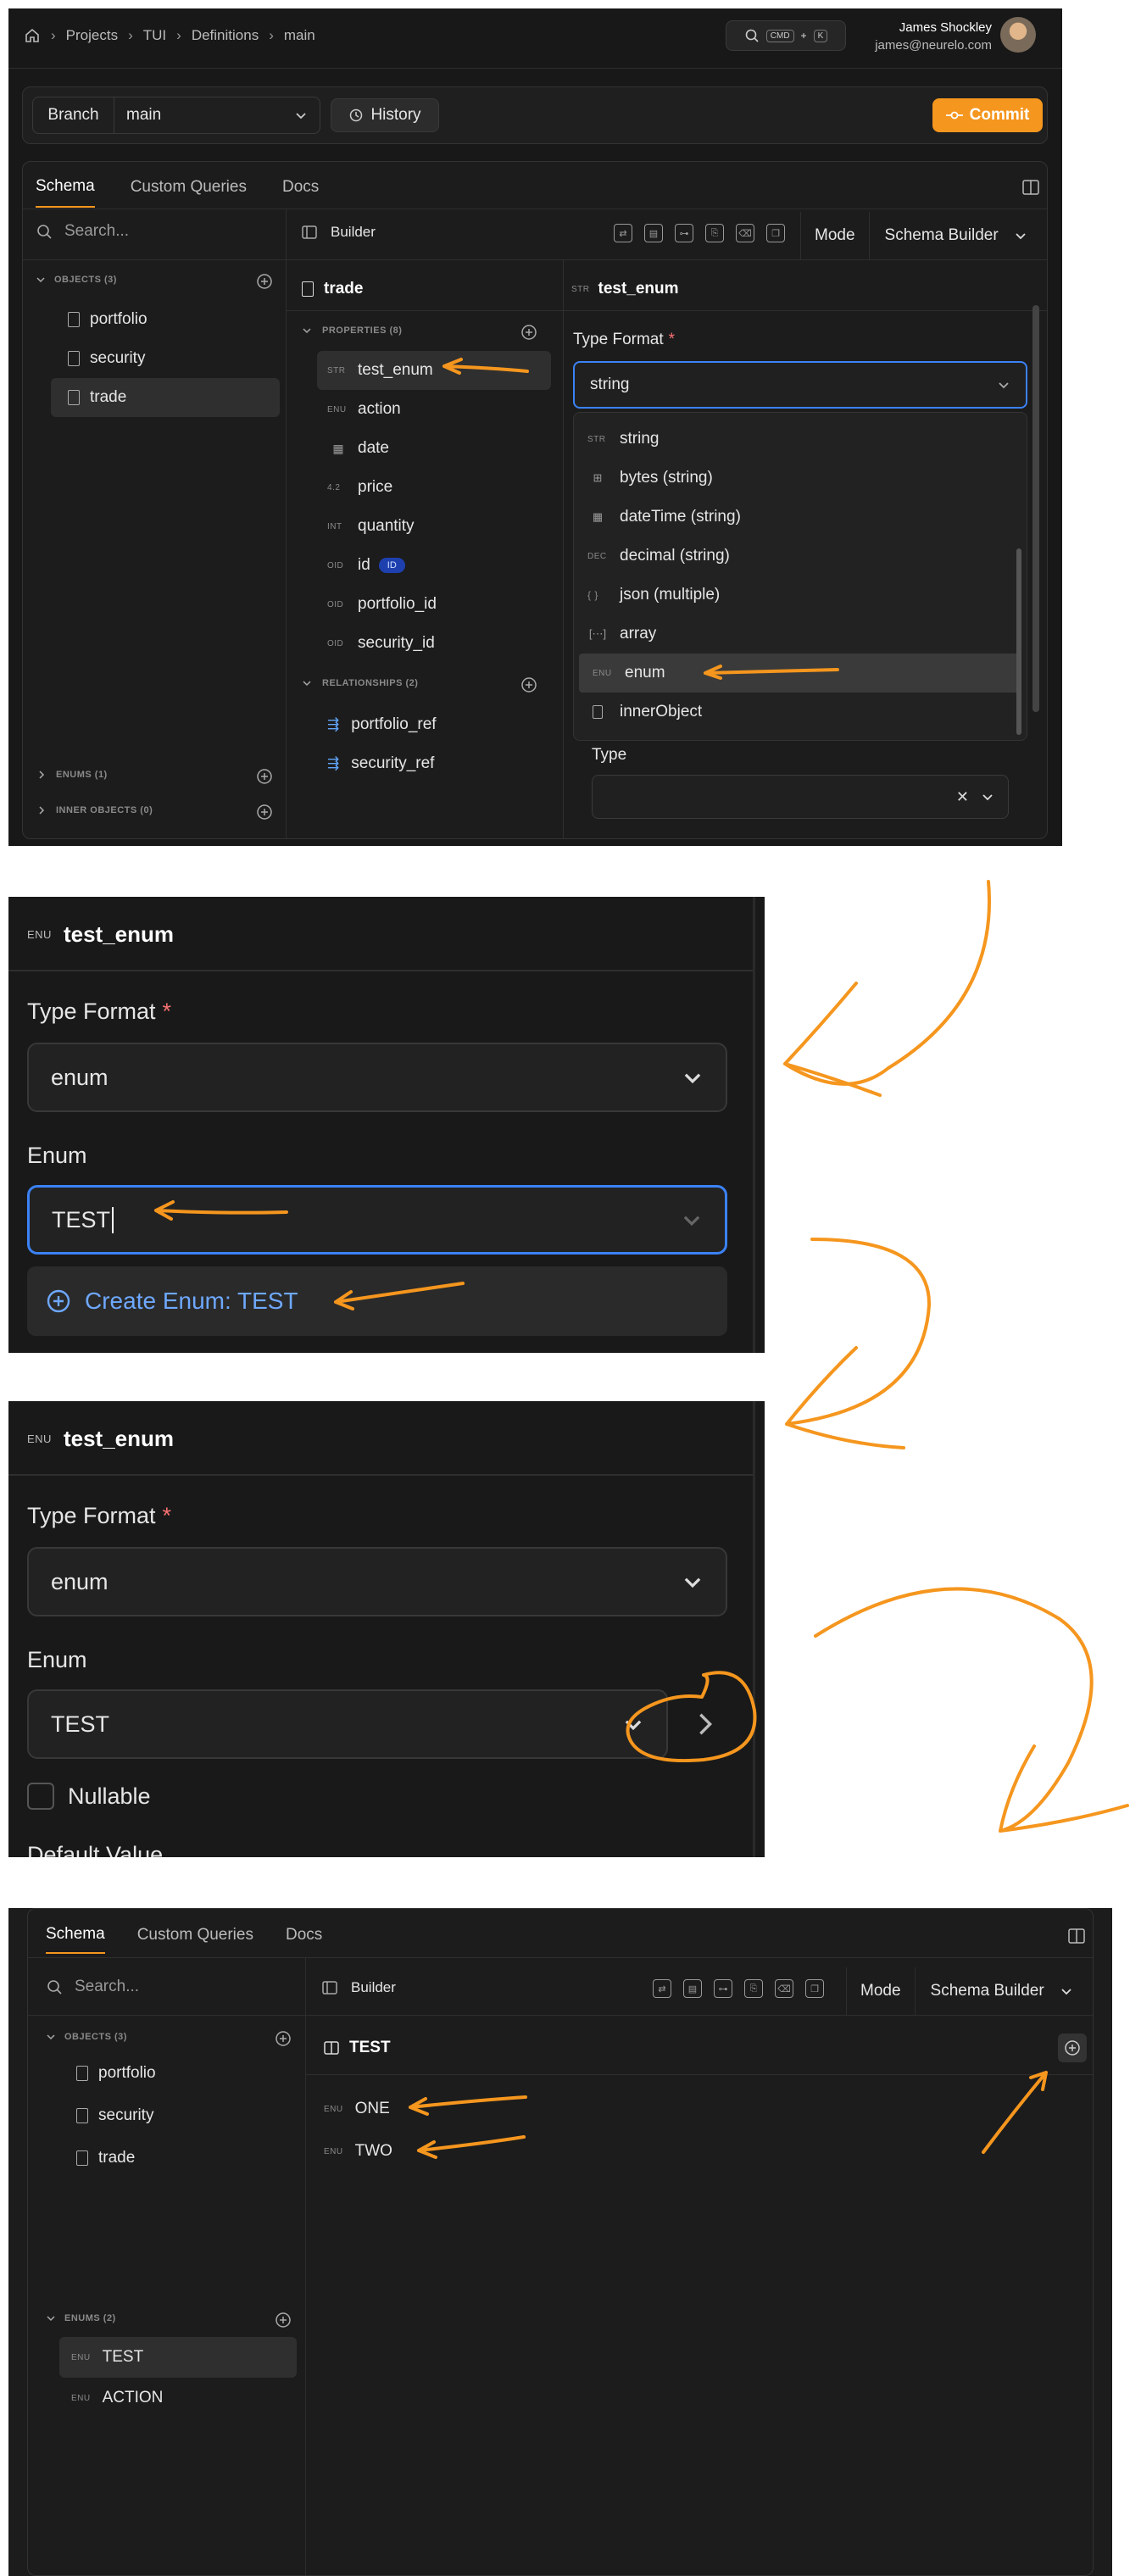  I want to click on type-format-select: string, so click(800, 385).